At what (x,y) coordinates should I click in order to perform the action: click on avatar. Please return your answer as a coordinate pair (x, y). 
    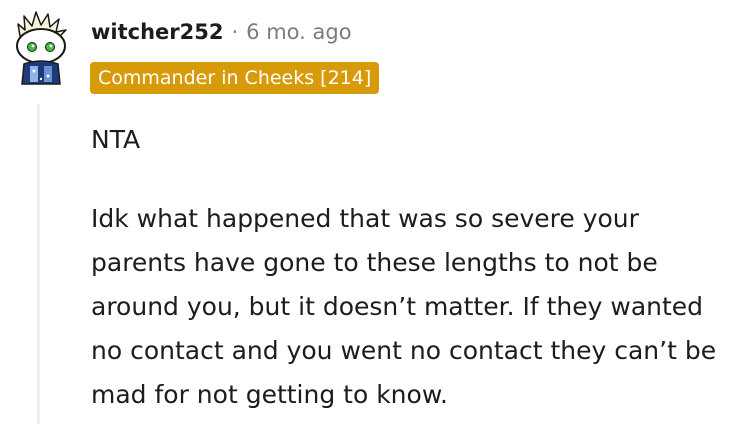
    Looking at the image, I should click on (41, 46).